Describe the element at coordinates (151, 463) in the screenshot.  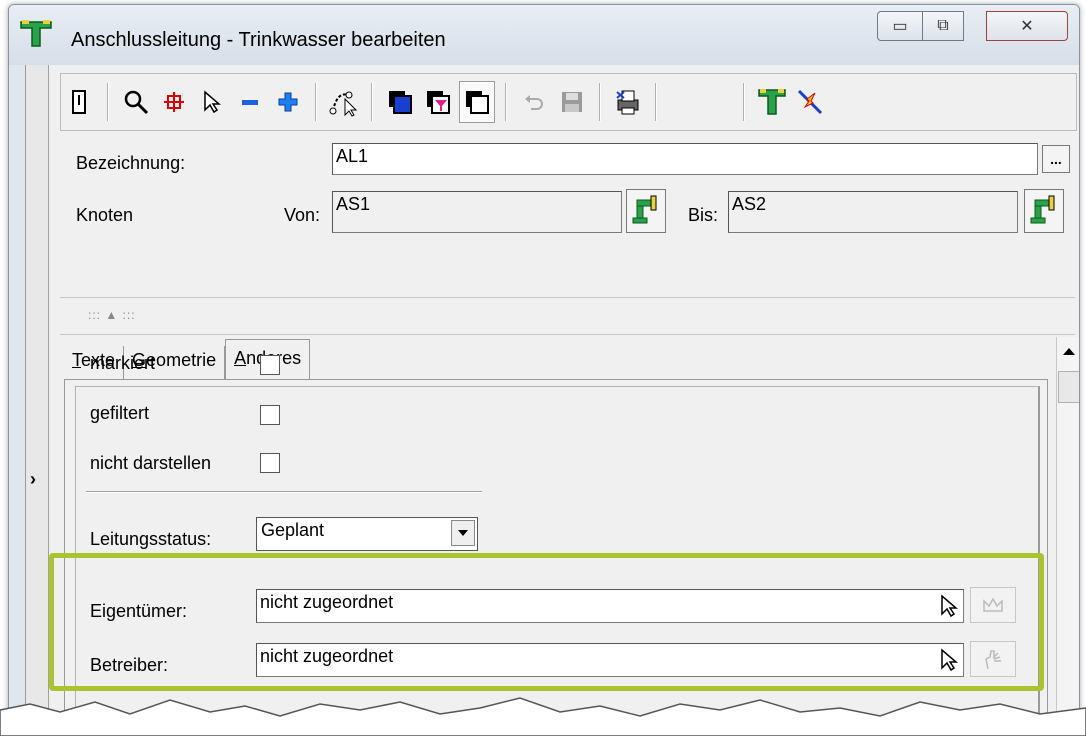
I see `nicht-darstellen-label: nicht darstellen` at that location.